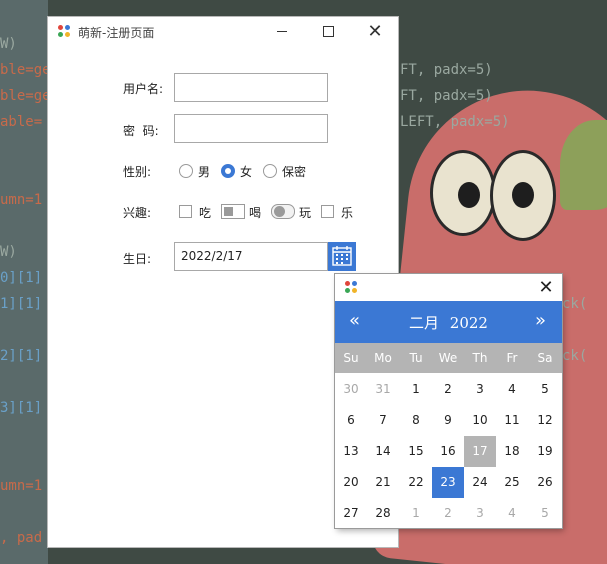 The width and height of the screenshot is (607, 564). I want to click on hobby-option-label: 喝, so click(255, 213).